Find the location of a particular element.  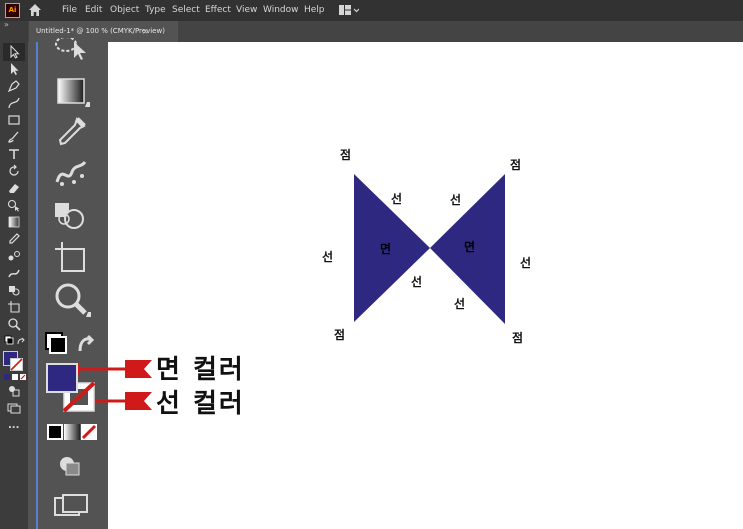

eyedropper-tool-icon is located at coordinates (71, 133).